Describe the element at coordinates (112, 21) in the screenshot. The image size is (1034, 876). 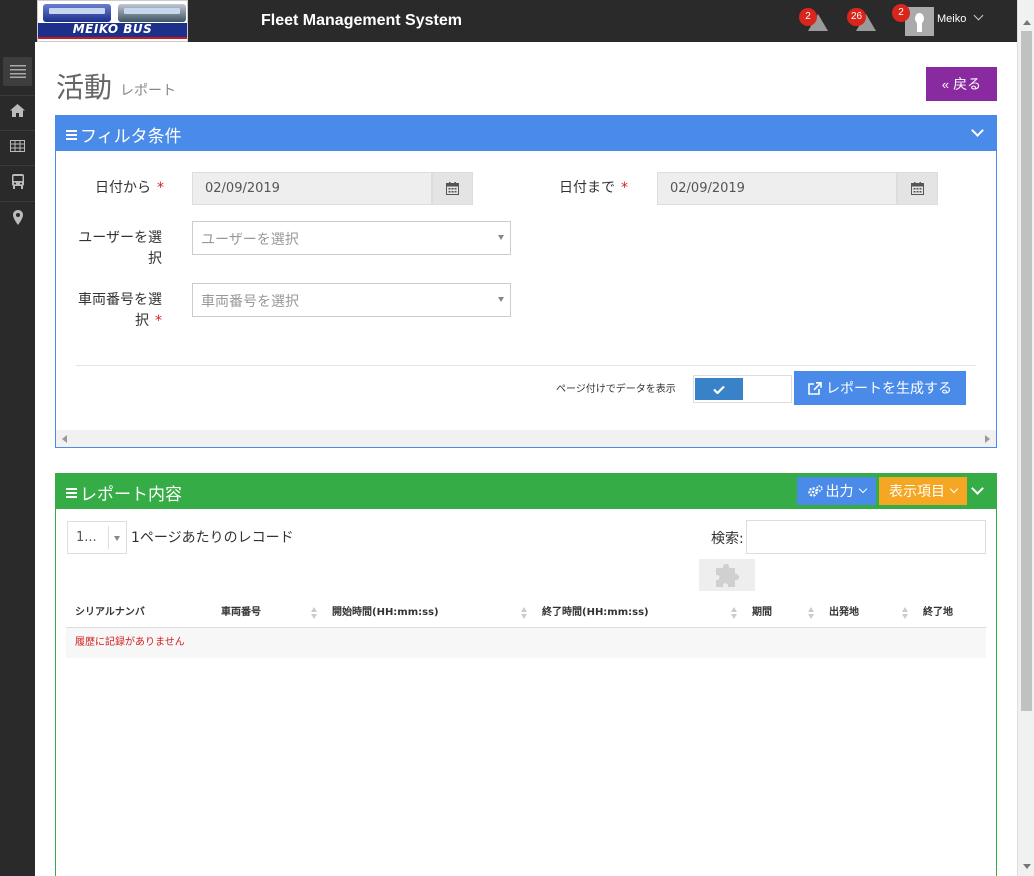
I see `company-logo: MEIKO BUS` at that location.